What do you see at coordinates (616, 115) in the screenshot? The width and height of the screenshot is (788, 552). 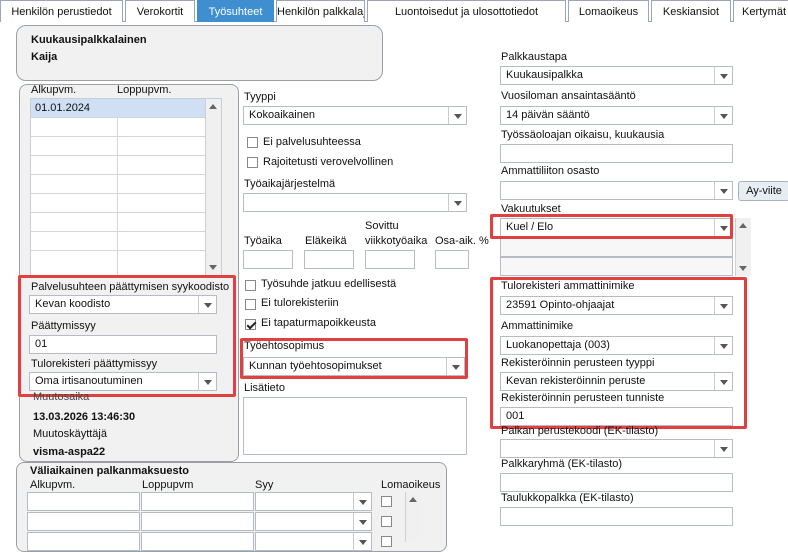 I see `vacation-rule-select: 14 päivän sääntö` at bounding box center [616, 115].